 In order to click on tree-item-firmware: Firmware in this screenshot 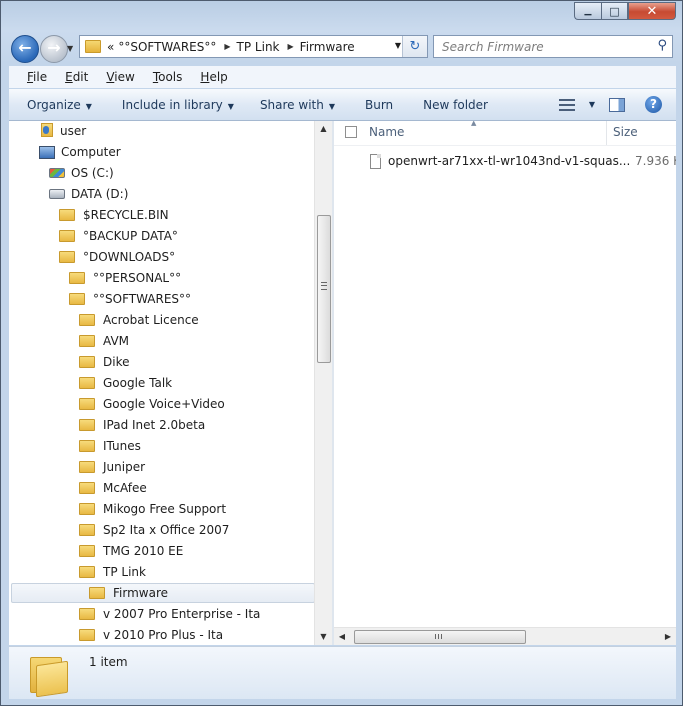, I will do `click(163, 593)`.